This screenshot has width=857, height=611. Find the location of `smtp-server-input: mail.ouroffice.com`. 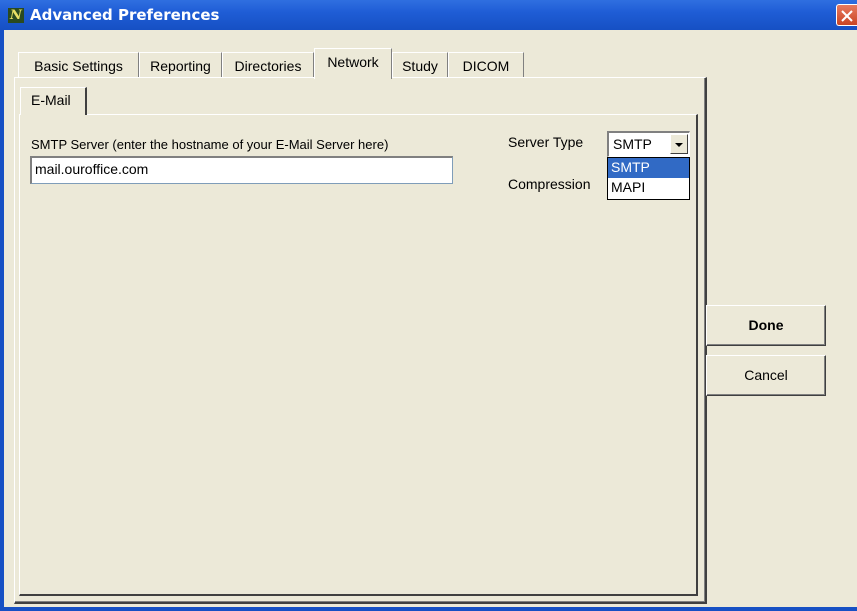

smtp-server-input: mail.ouroffice.com is located at coordinates (241, 170).